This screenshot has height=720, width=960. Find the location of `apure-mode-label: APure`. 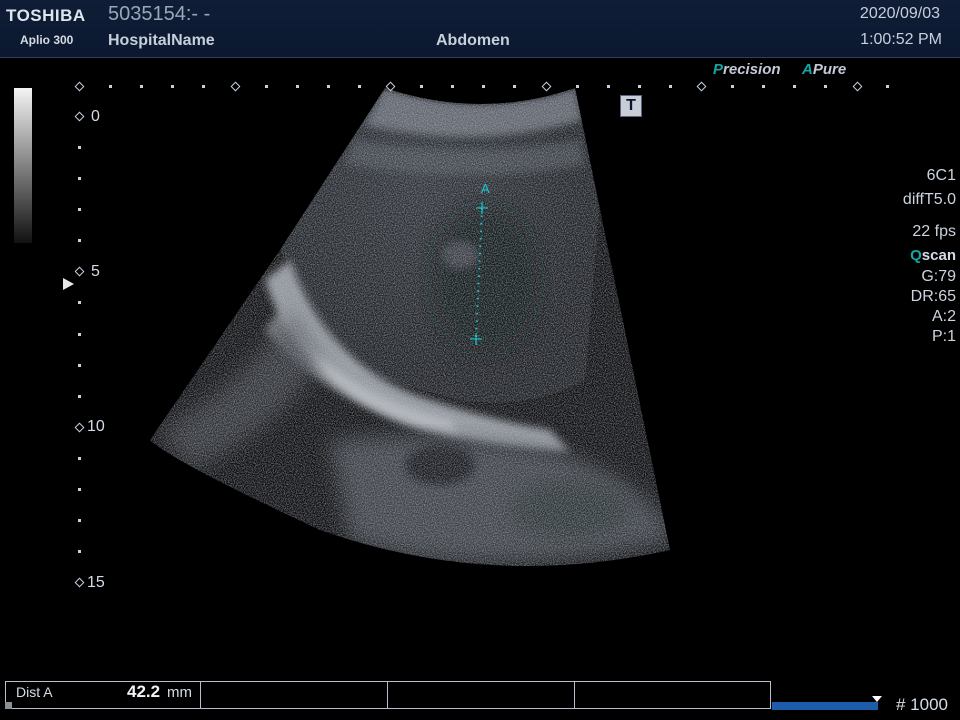

apure-mode-label: APure is located at coordinates (824, 69).